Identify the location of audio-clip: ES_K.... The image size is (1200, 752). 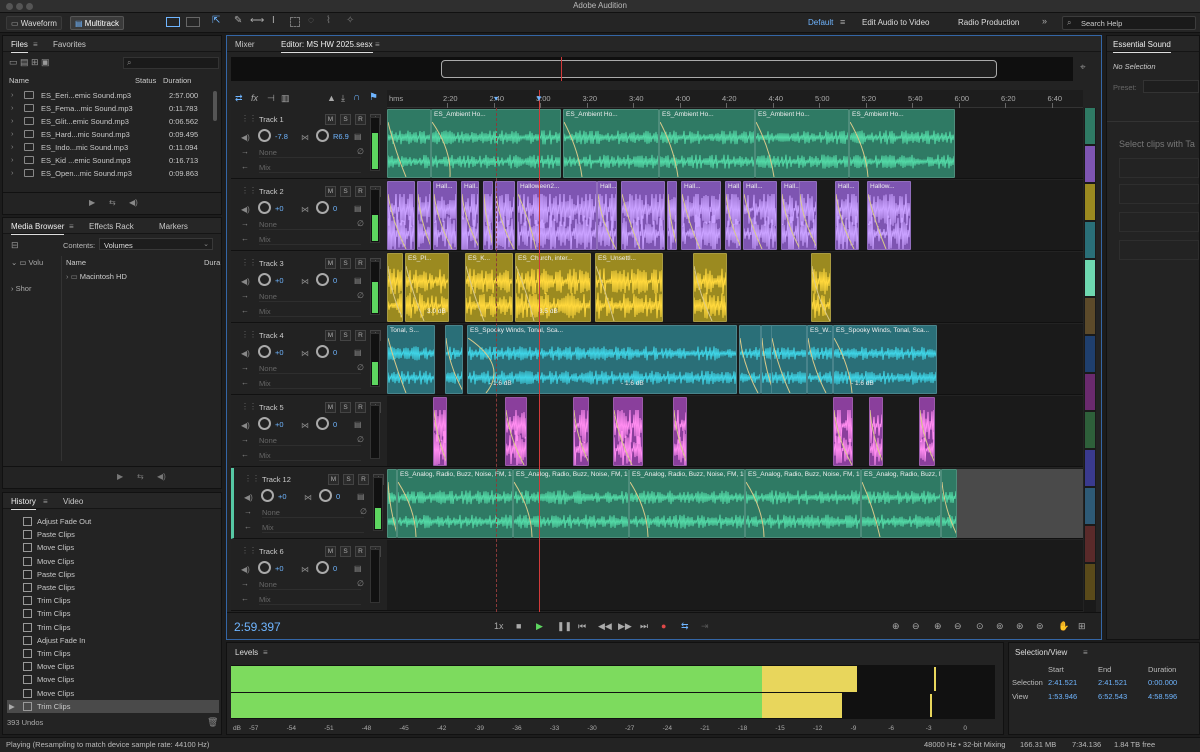
(489, 287).